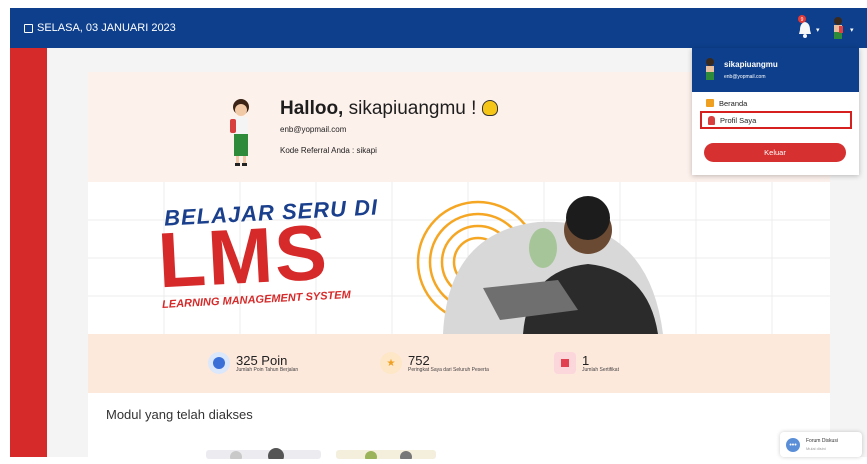 The image size is (867, 464). Describe the element at coordinates (419, 360) in the screenshot. I see `stat-rank-value: 752` at that location.